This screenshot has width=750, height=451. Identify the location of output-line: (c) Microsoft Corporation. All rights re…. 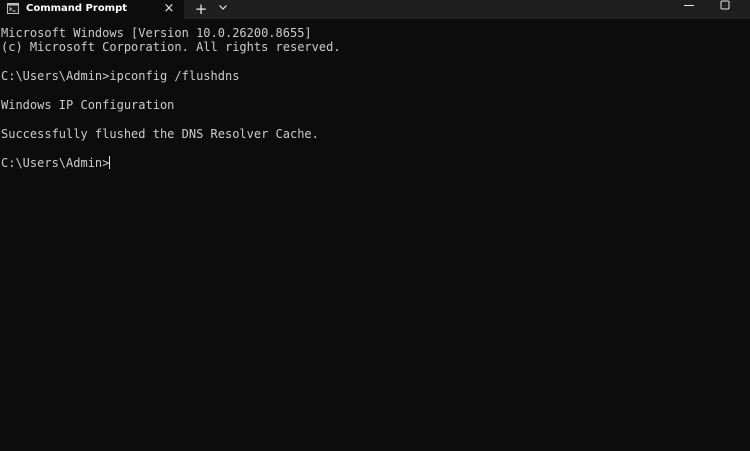
(171, 47).